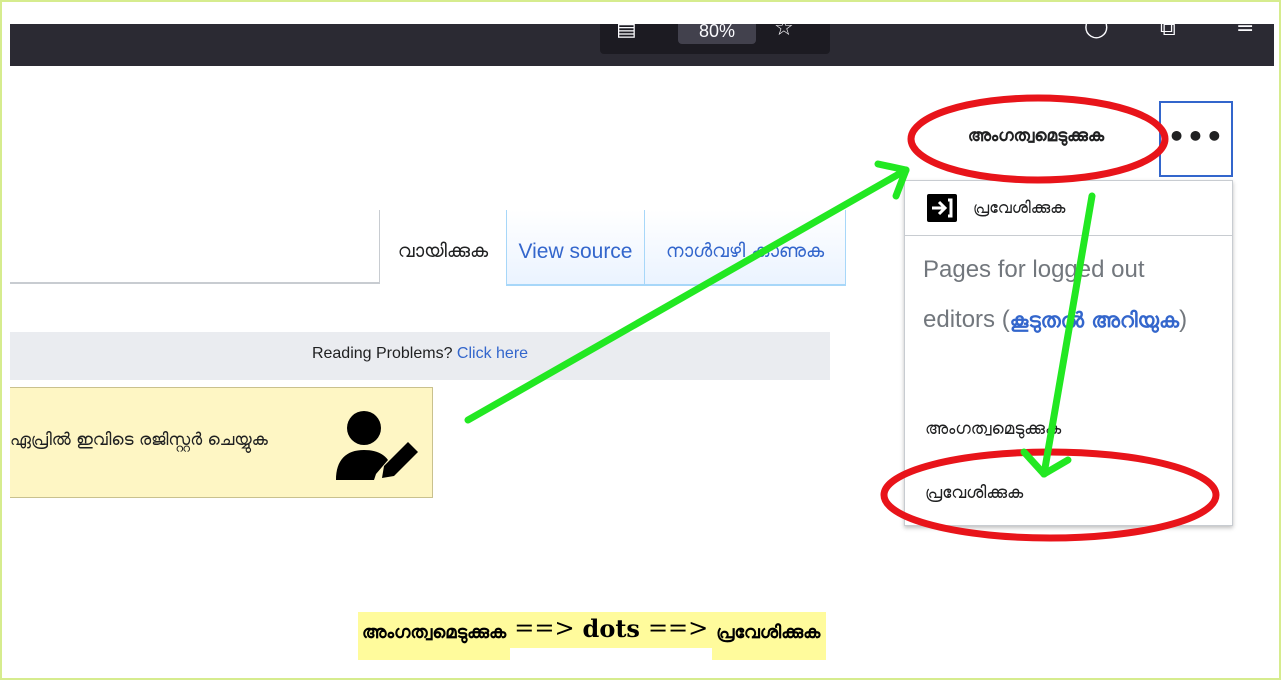 The width and height of the screenshot is (1281, 680). What do you see at coordinates (1038, 139) in the screenshot?
I see `red-circle-create-account` at bounding box center [1038, 139].